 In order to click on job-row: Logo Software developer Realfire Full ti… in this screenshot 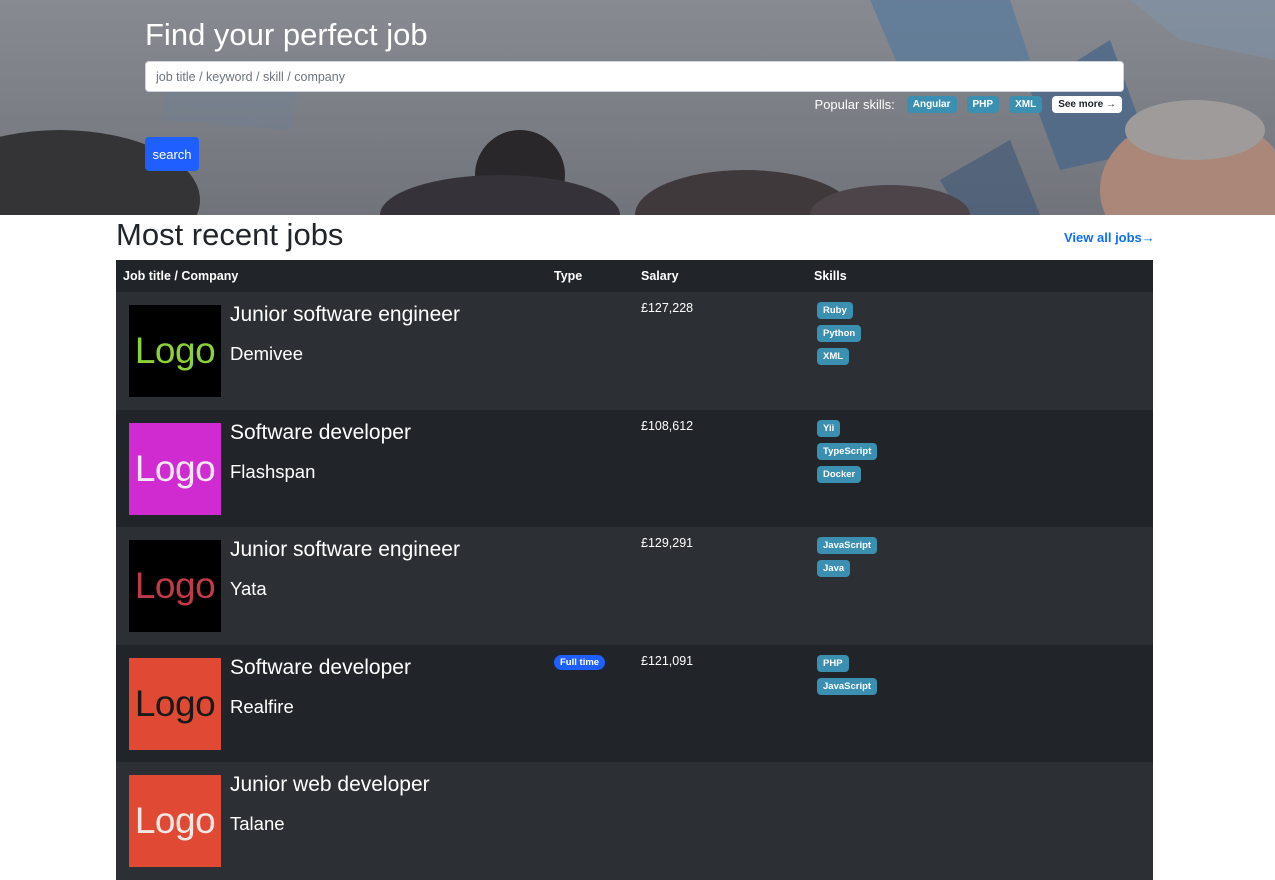, I will do `click(634, 703)`.